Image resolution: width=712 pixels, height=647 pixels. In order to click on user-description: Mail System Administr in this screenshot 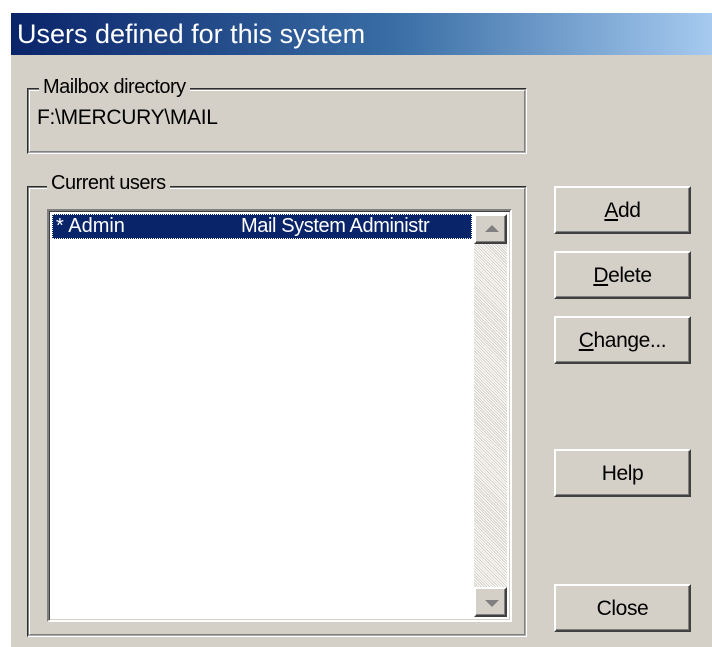, I will do `click(335, 226)`.